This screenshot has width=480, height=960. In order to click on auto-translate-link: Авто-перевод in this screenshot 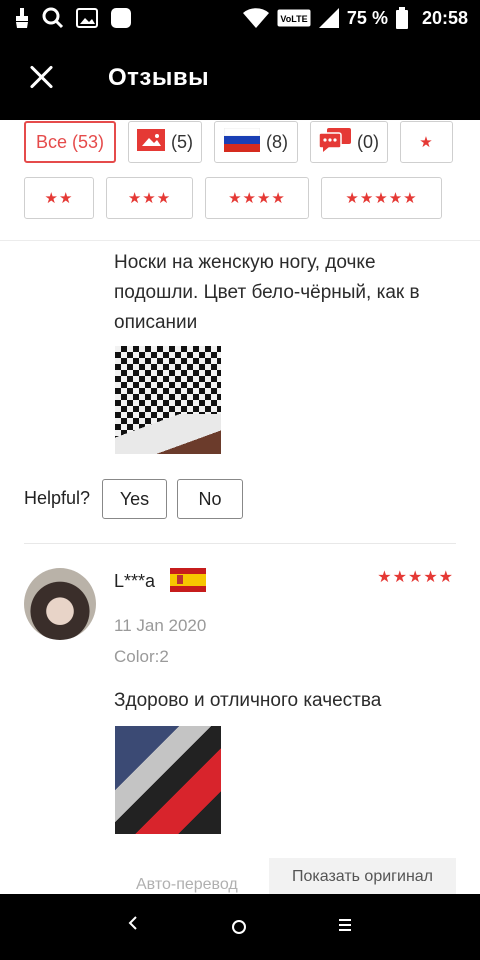, I will do `click(187, 885)`.